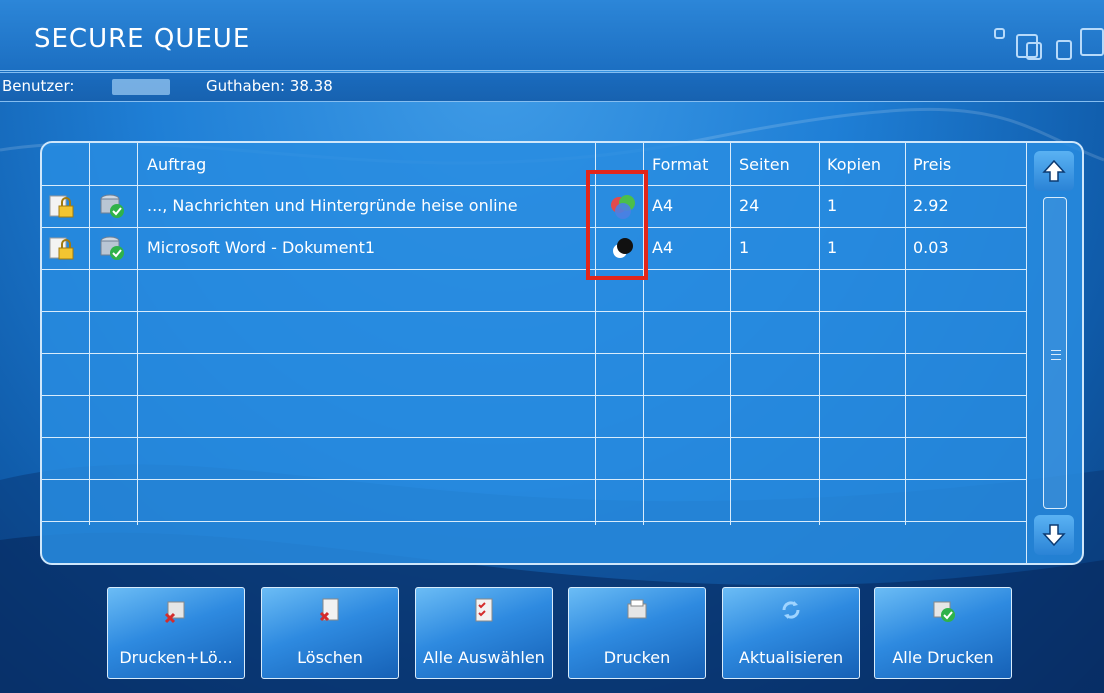 This screenshot has width=1104, height=693. What do you see at coordinates (931, 205) in the screenshot?
I see `price-cell: 2.92` at bounding box center [931, 205].